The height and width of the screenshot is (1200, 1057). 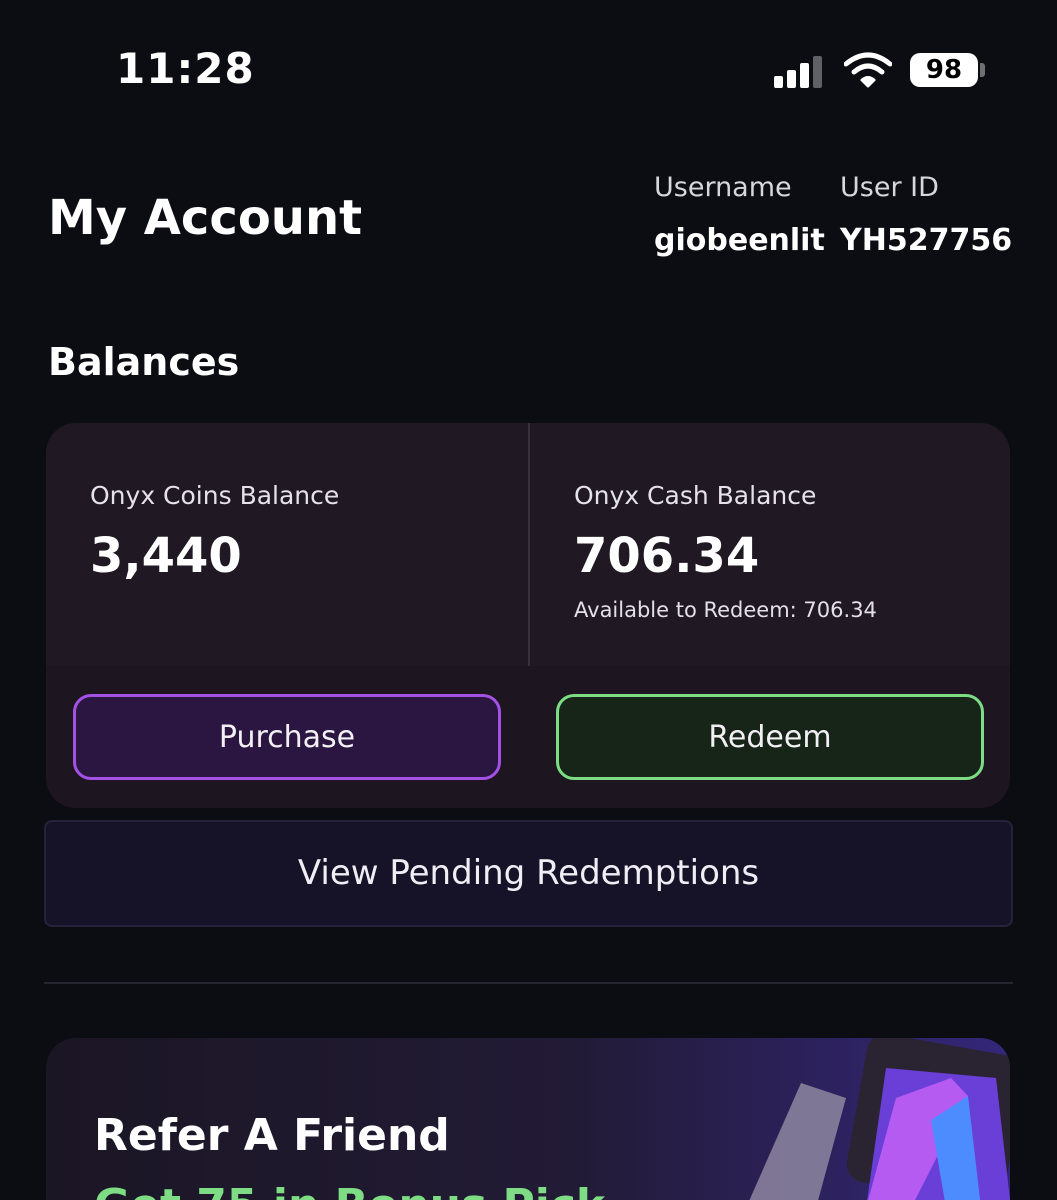 What do you see at coordinates (739, 215) in the screenshot?
I see `username-block: Username giobeenlit` at bounding box center [739, 215].